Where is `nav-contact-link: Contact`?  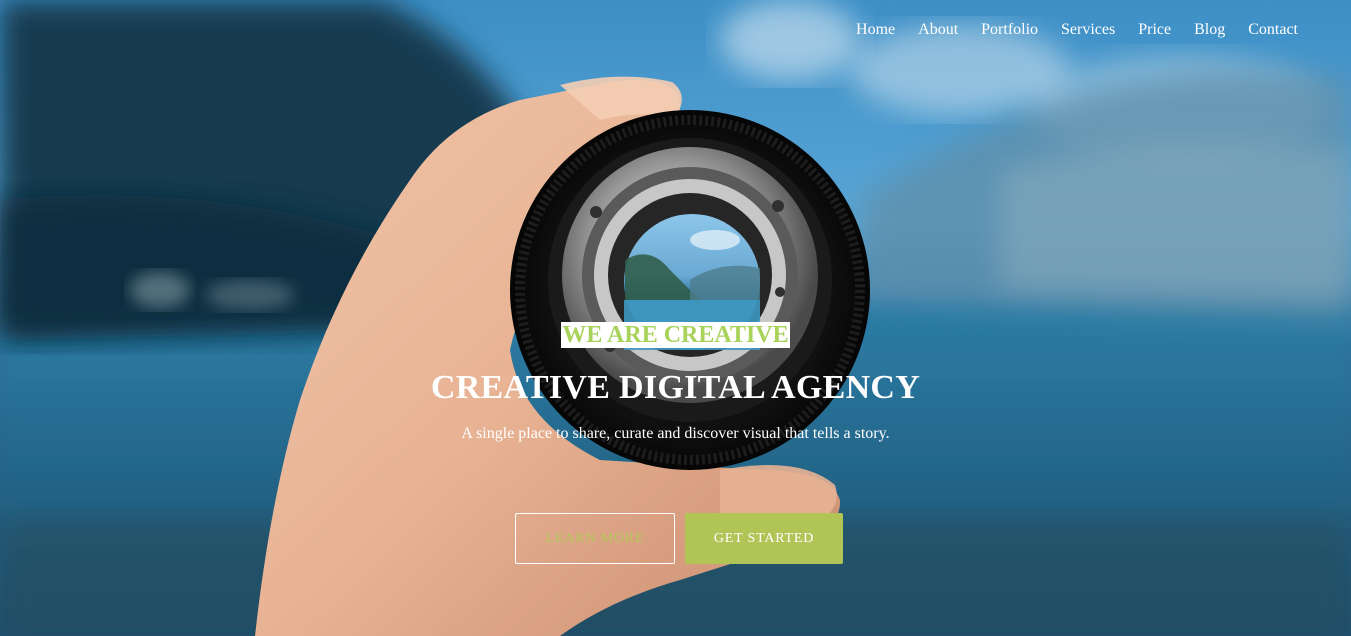 nav-contact-link: Contact is located at coordinates (1273, 30).